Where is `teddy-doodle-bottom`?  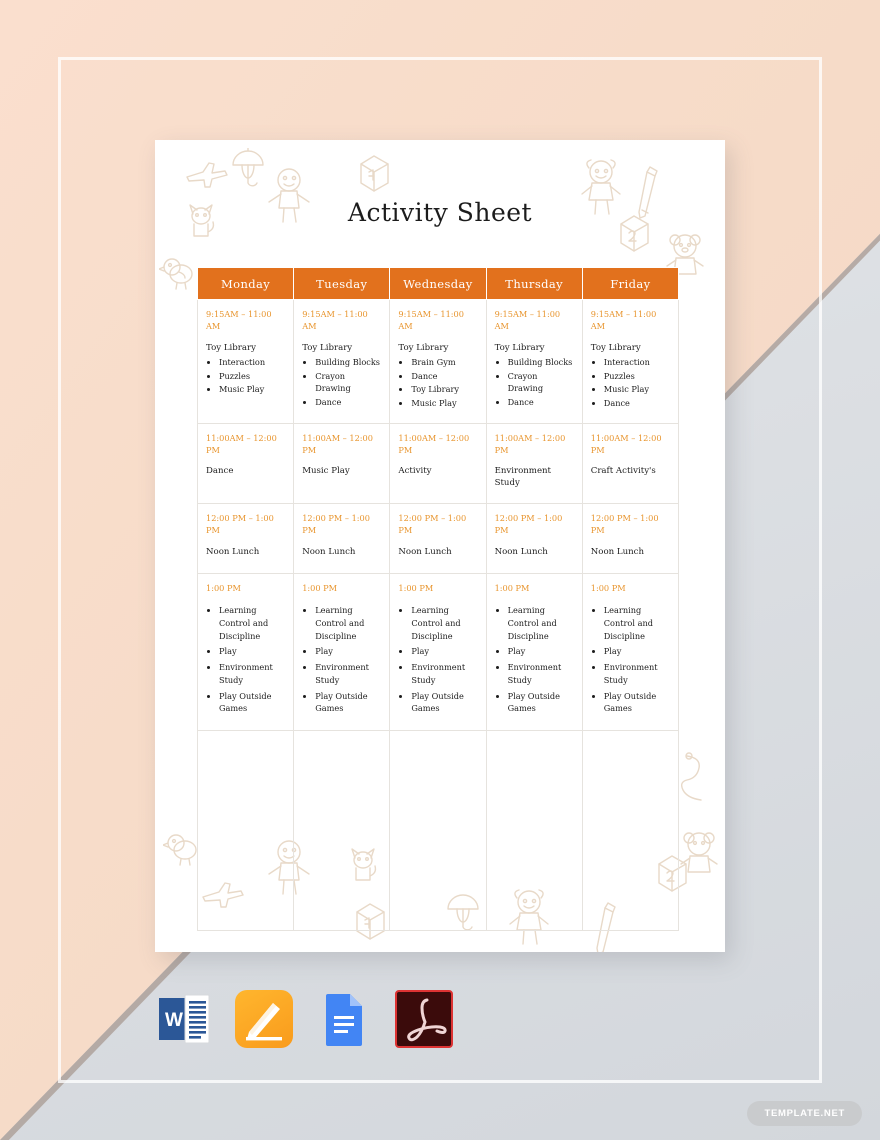 teddy-doodle-bottom is located at coordinates (699, 852).